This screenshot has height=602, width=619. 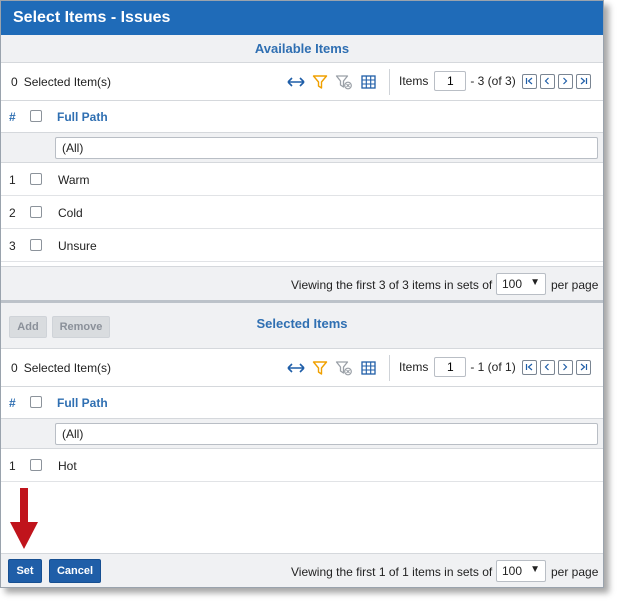 What do you see at coordinates (67, 82) in the screenshot?
I see `available-selected-label: Selected Item(s)` at bounding box center [67, 82].